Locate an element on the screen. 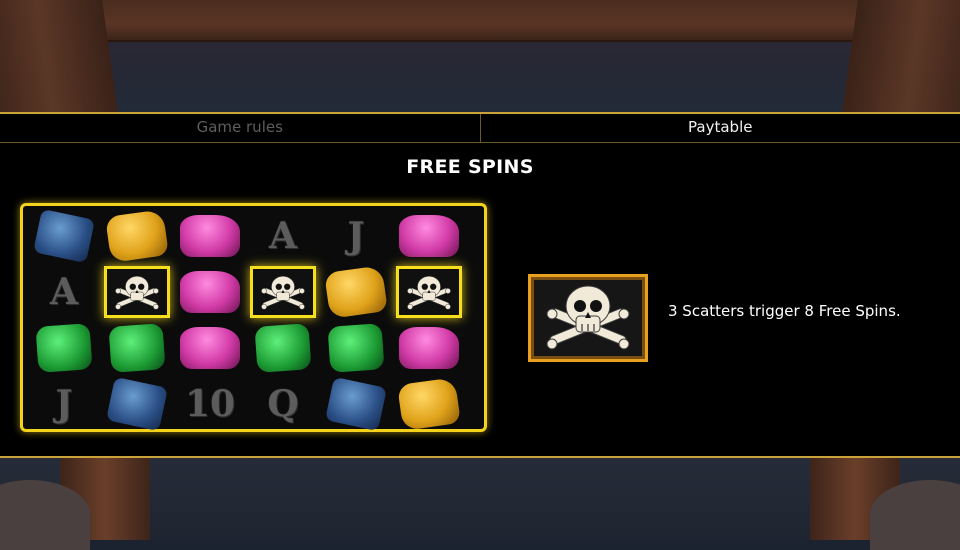  section-title: FREE SPINS is located at coordinates (470, 167).